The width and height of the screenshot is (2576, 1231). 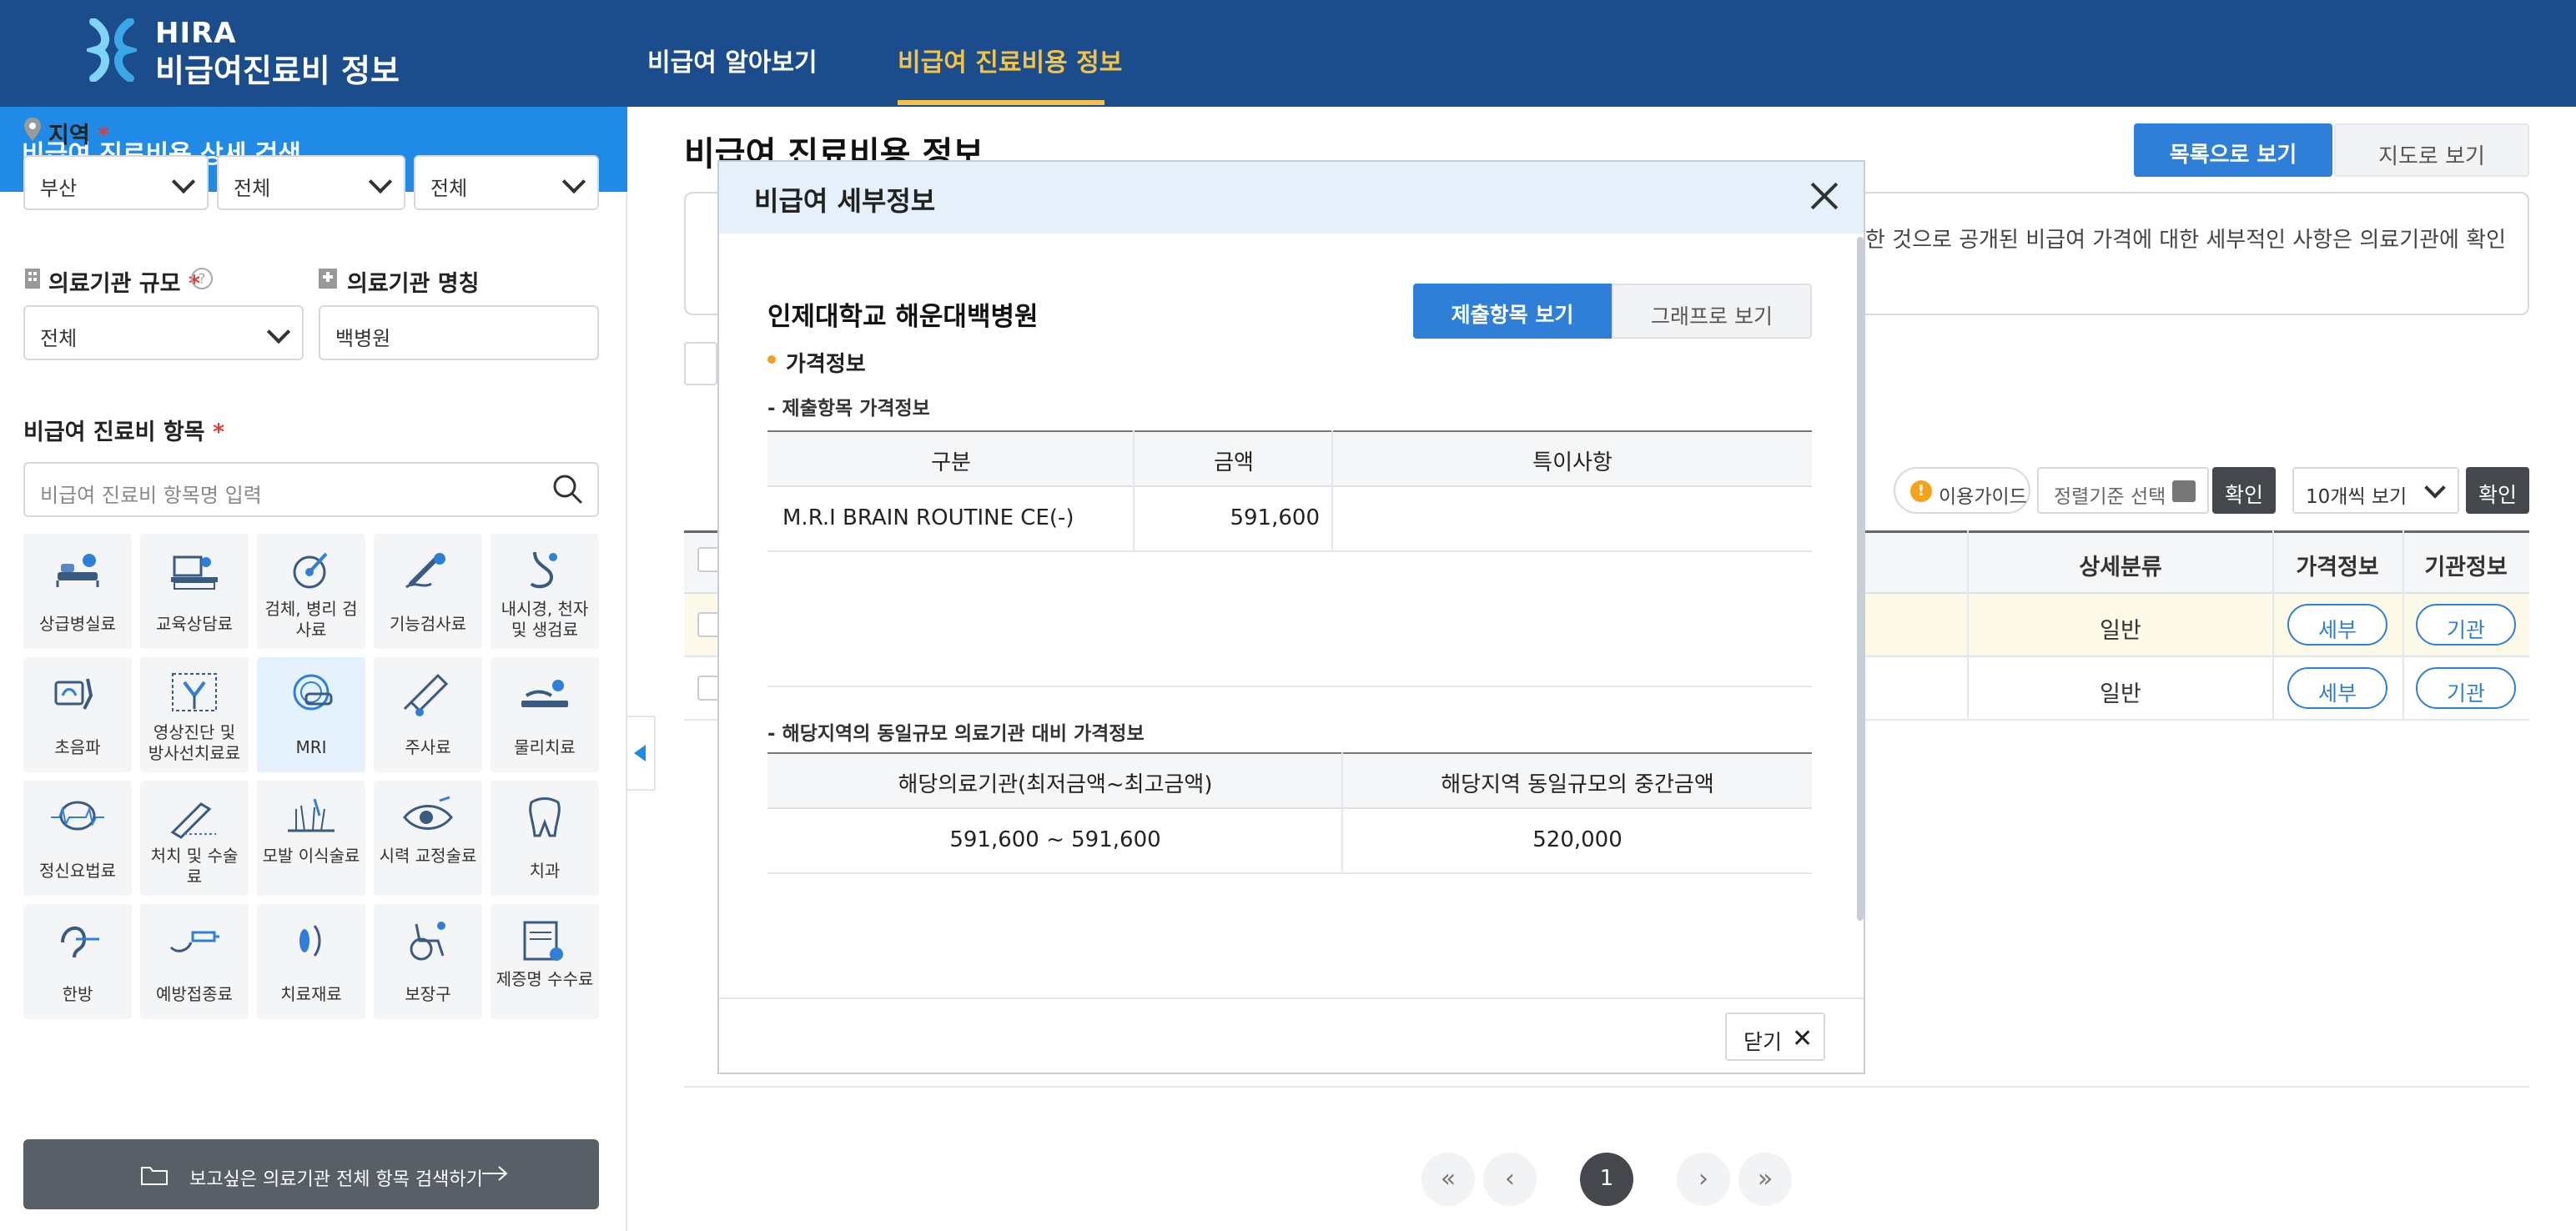 What do you see at coordinates (77, 838) in the screenshot?
I see `category-brain: 정신요법료` at bounding box center [77, 838].